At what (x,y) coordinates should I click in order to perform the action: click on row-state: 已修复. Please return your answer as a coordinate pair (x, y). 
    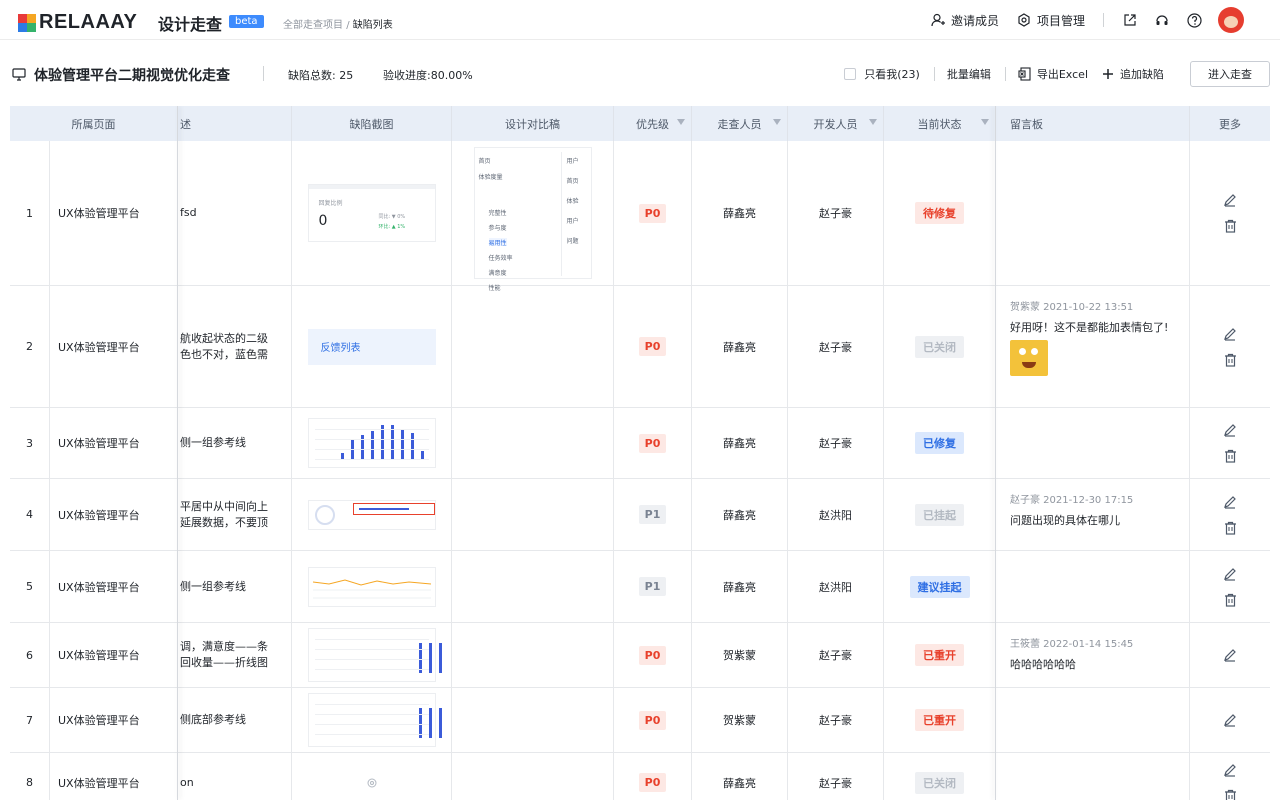
    Looking at the image, I should click on (940, 443).